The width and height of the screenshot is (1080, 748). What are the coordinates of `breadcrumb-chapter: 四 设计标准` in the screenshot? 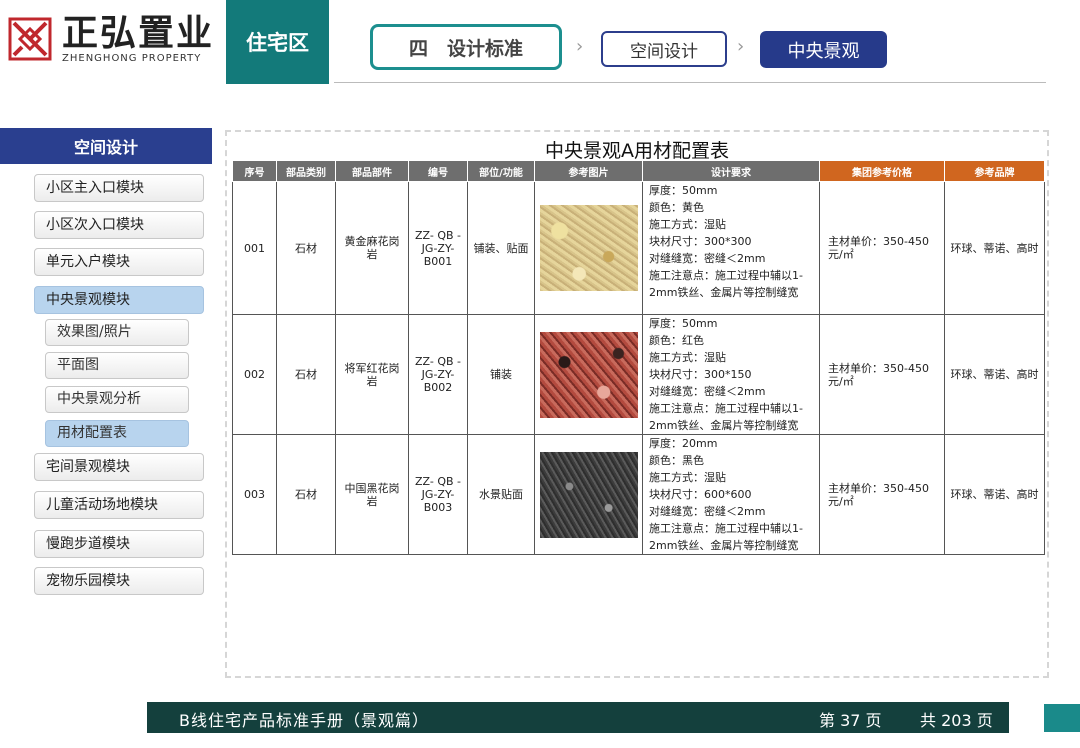 It's located at (466, 47).